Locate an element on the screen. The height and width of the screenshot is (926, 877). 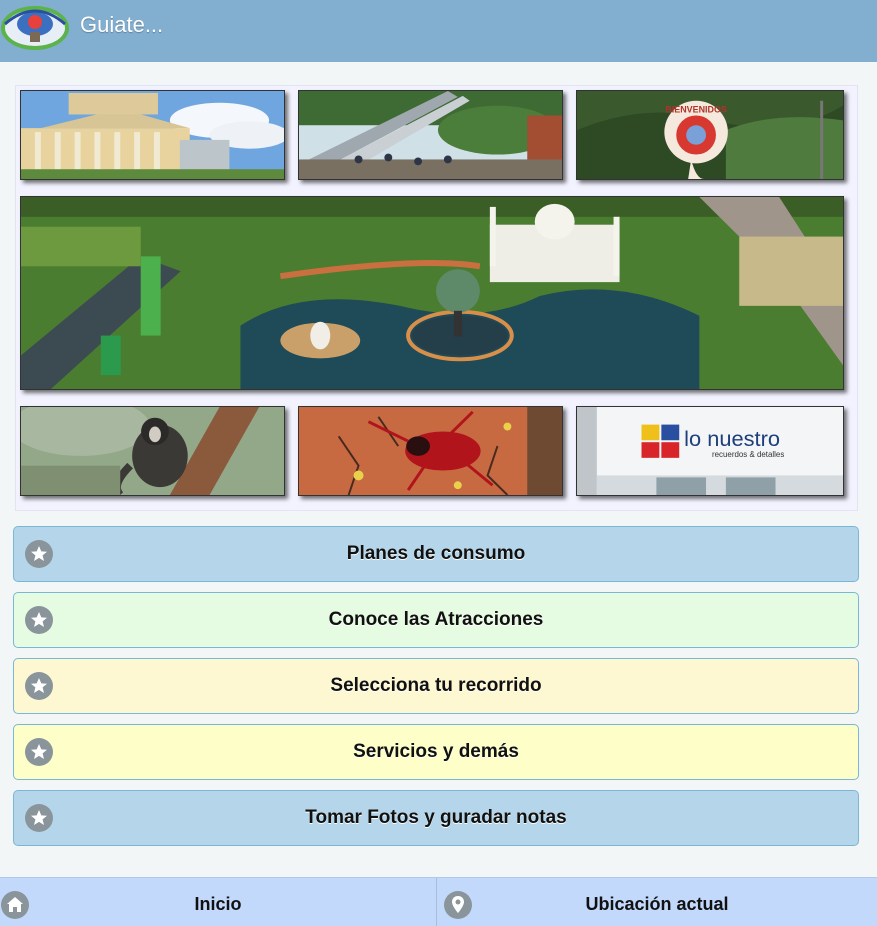
slide-photo is located at coordinates (430, 135).